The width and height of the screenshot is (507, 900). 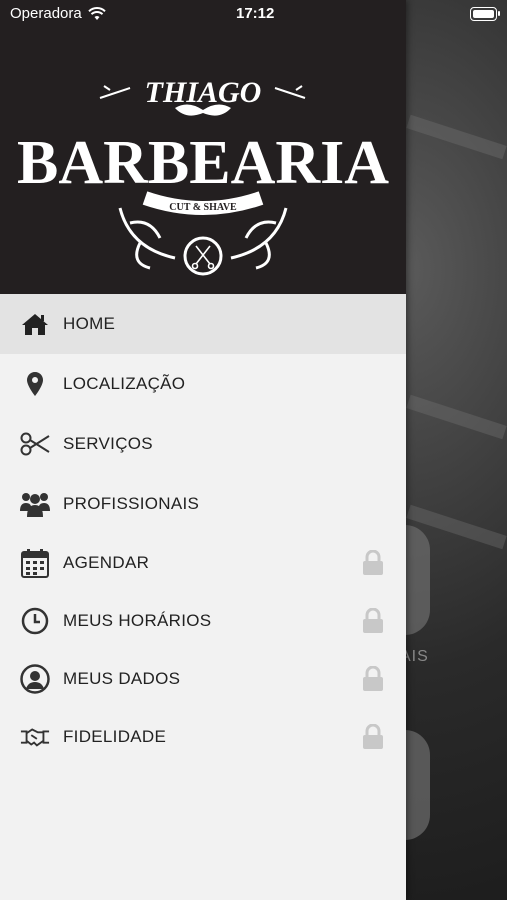 I want to click on carrier: Operadora, so click(x=58, y=13).